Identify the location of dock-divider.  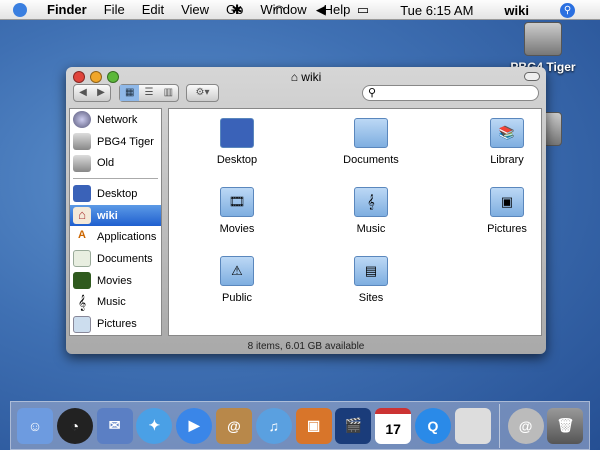
(499, 425).